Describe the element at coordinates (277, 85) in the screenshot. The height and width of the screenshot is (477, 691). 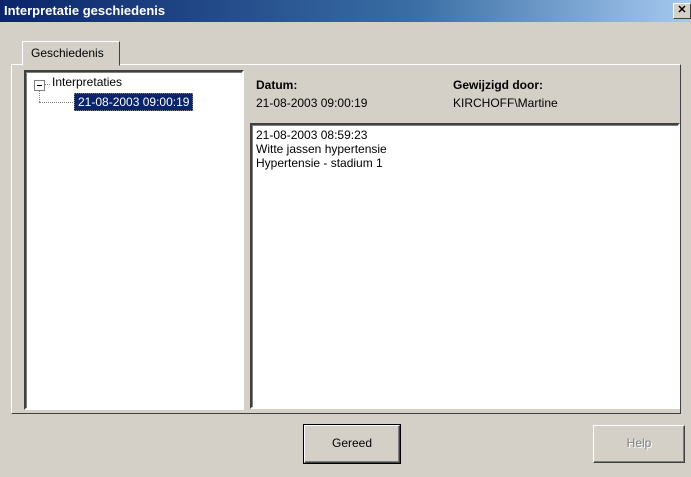
I see `date-header: Datum:` at that location.